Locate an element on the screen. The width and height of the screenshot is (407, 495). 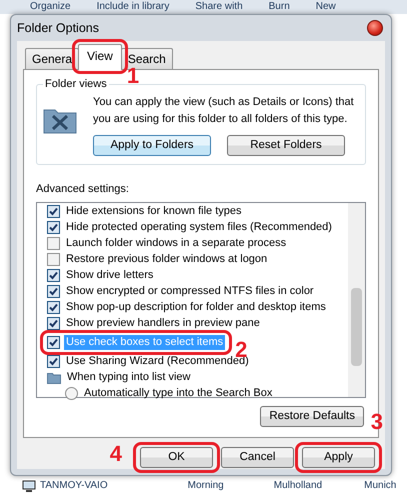
folder-icon is located at coordinates (54, 378).